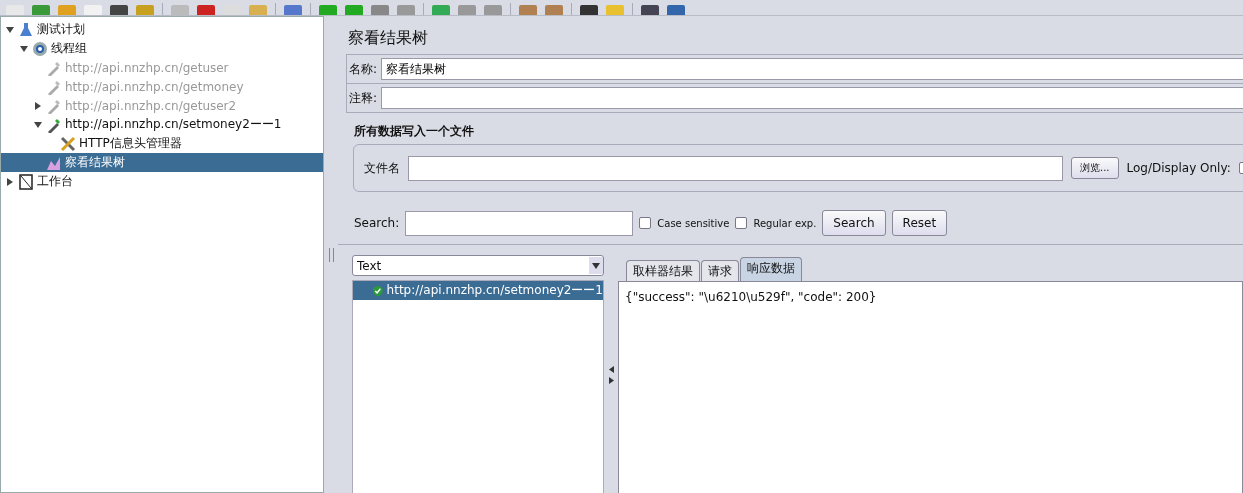 The image size is (1243, 493). What do you see at coordinates (693, 223) in the screenshot?
I see `checkbox-label: Case sensitive` at bounding box center [693, 223].